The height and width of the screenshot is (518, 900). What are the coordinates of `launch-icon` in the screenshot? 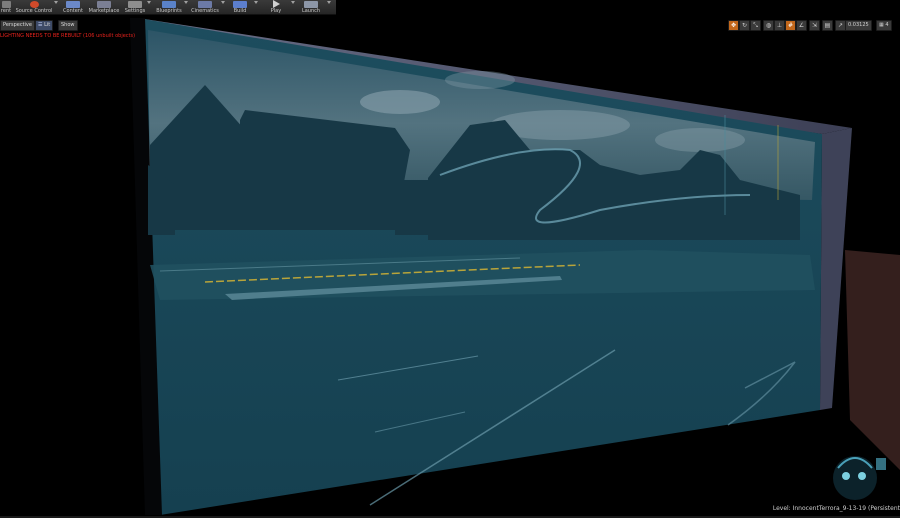 It's located at (311, 4).